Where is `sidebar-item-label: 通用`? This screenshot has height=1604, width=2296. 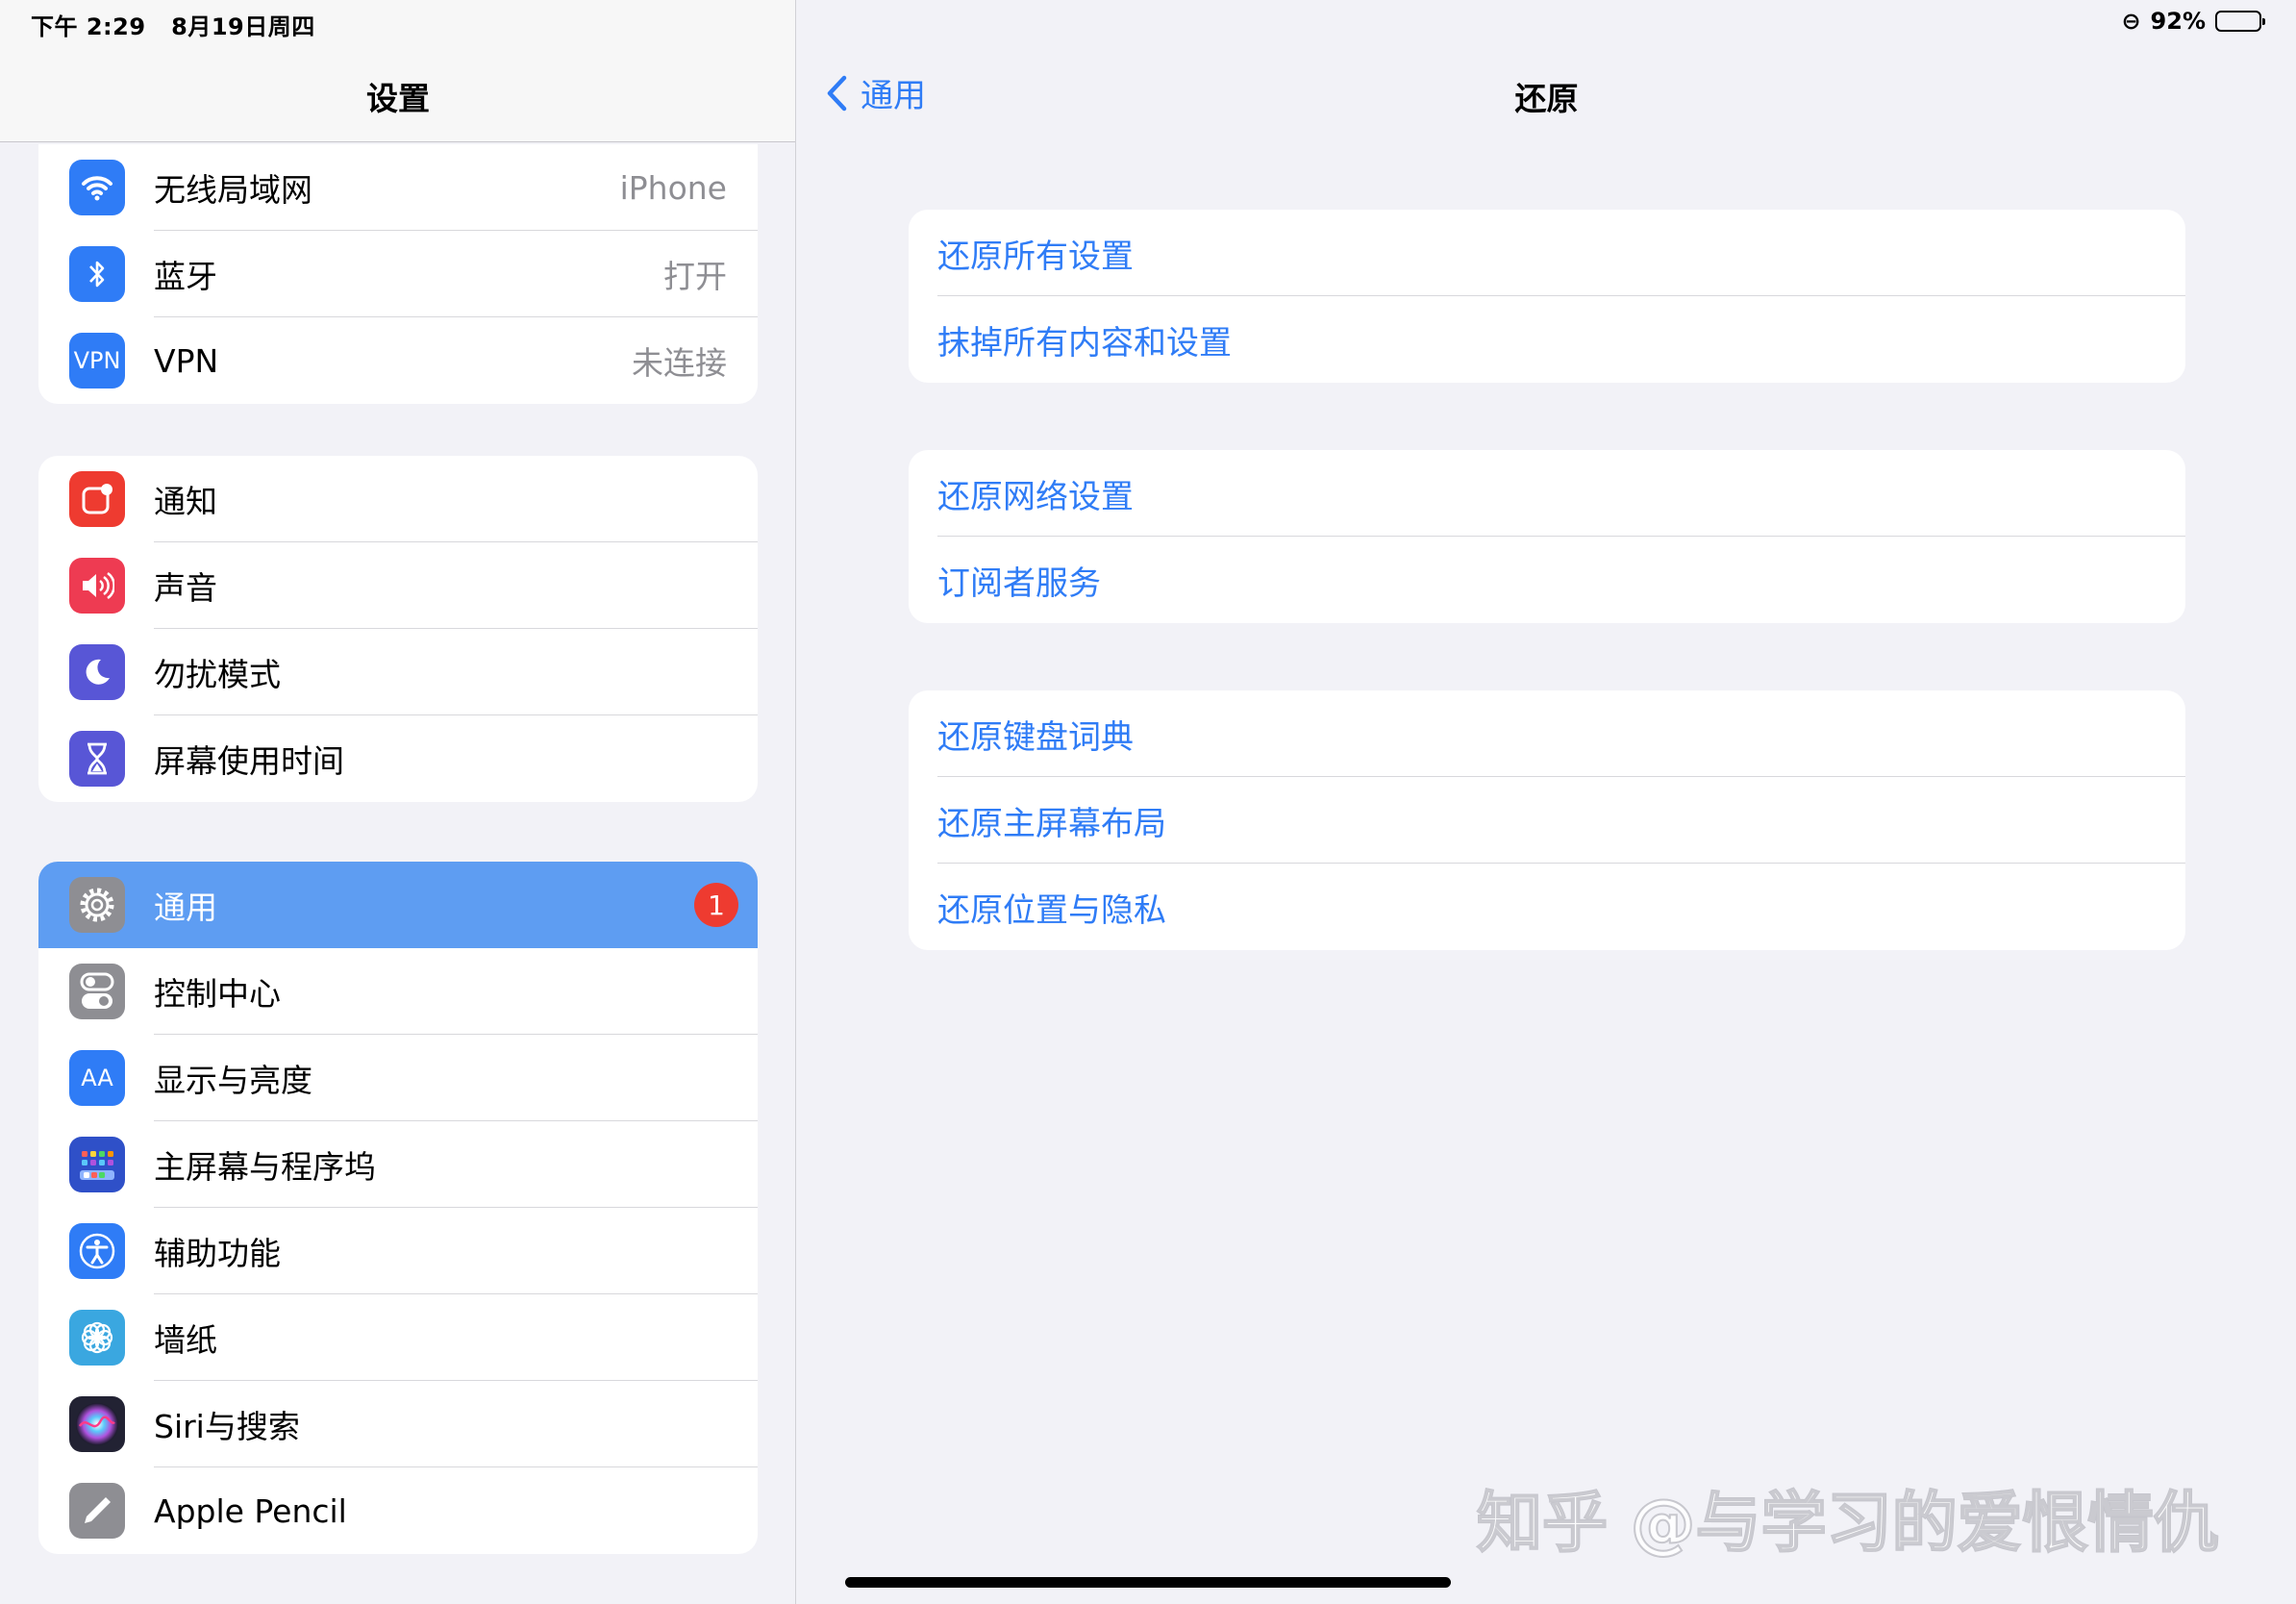
sidebar-item-label: 通用 is located at coordinates (185, 907).